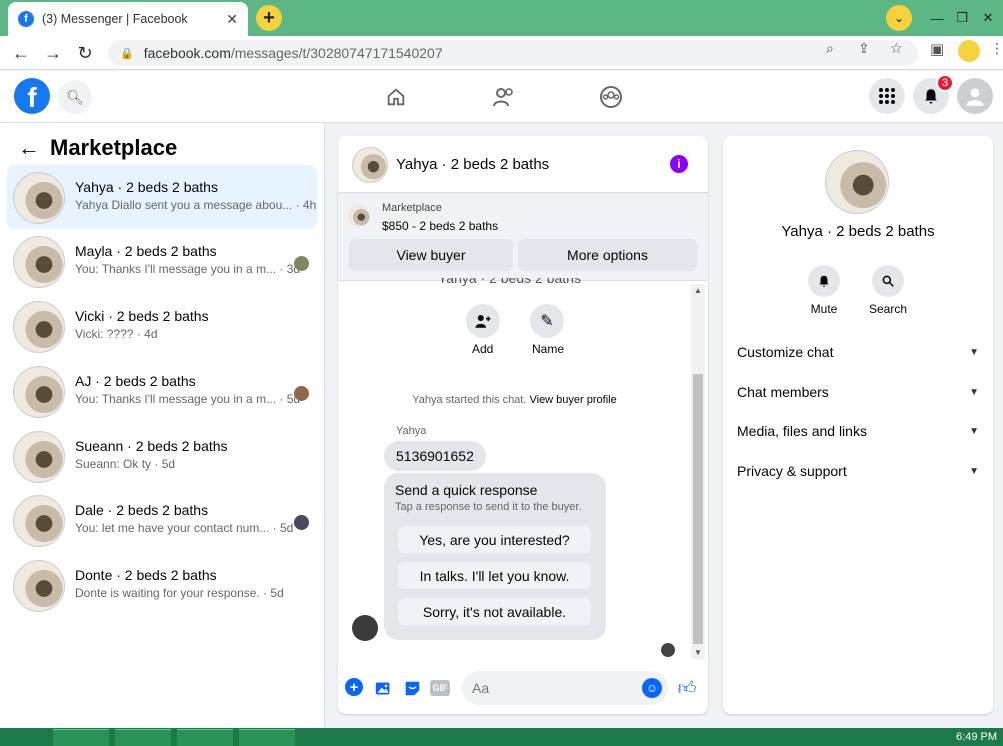 Image resolution: width=1003 pixels, height=746 pixels. What do you see at coordinates (976, 737) in the screenshot?
I see `clock: 6:49 PM` at bounding box center [976, 737].